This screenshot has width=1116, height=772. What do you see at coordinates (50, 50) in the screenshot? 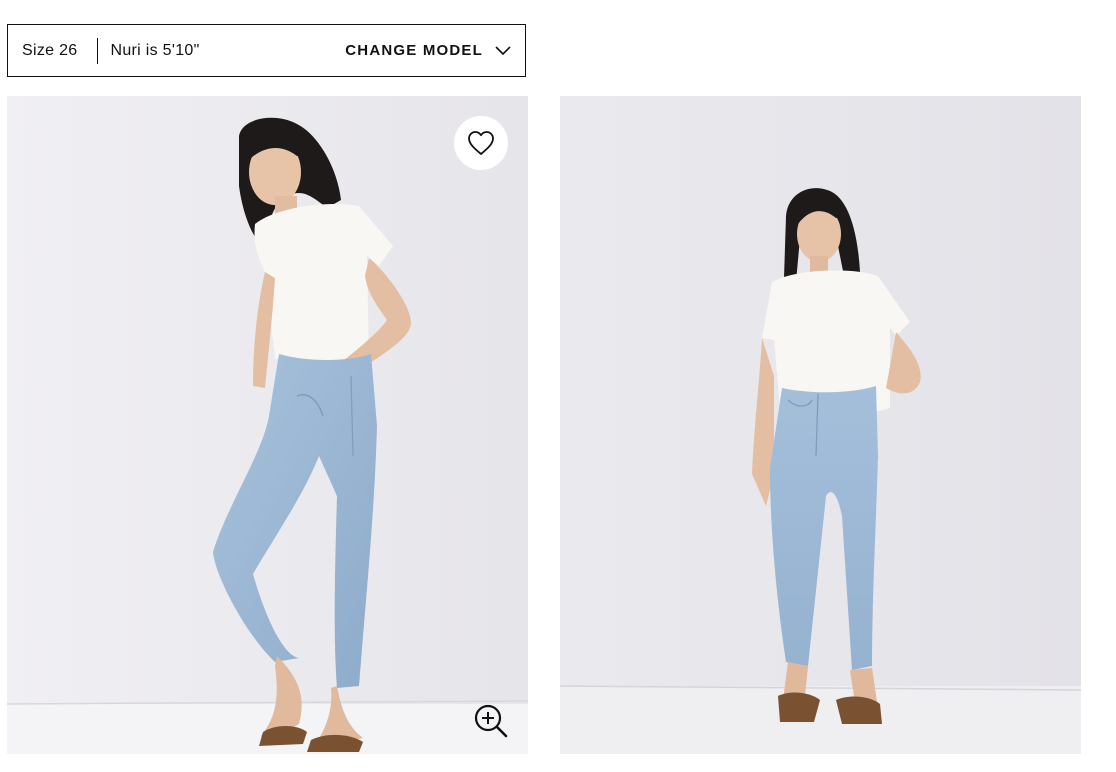
I see `model-size-label: Size 26` at bounding box center [50, 50].